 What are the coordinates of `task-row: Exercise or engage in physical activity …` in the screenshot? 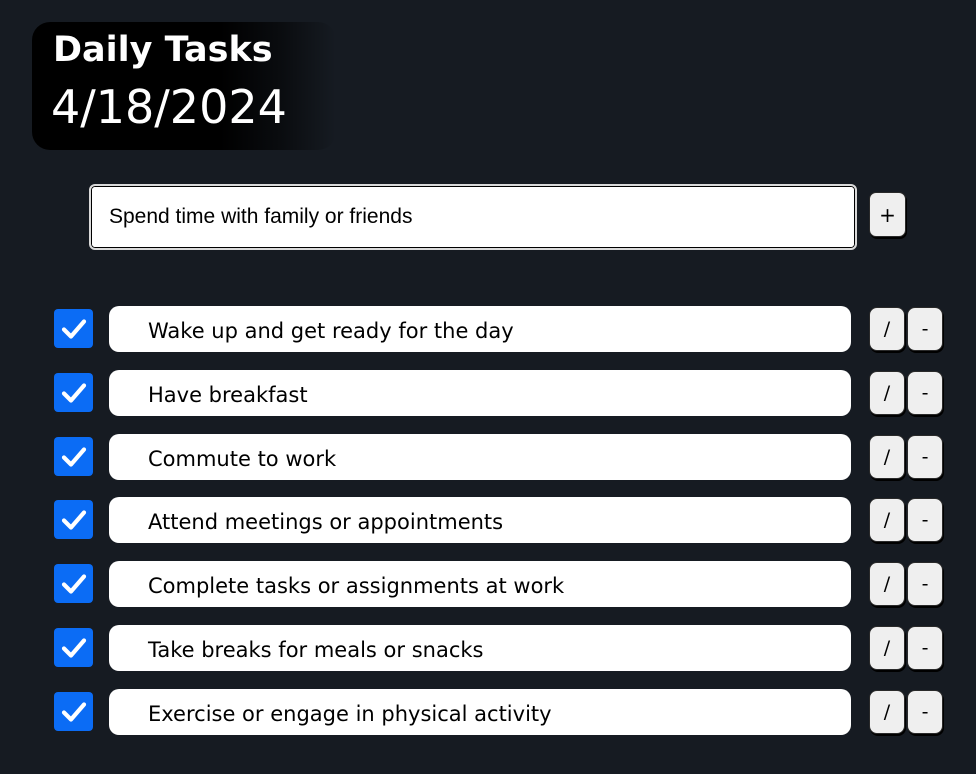 It's located at (488, 713).